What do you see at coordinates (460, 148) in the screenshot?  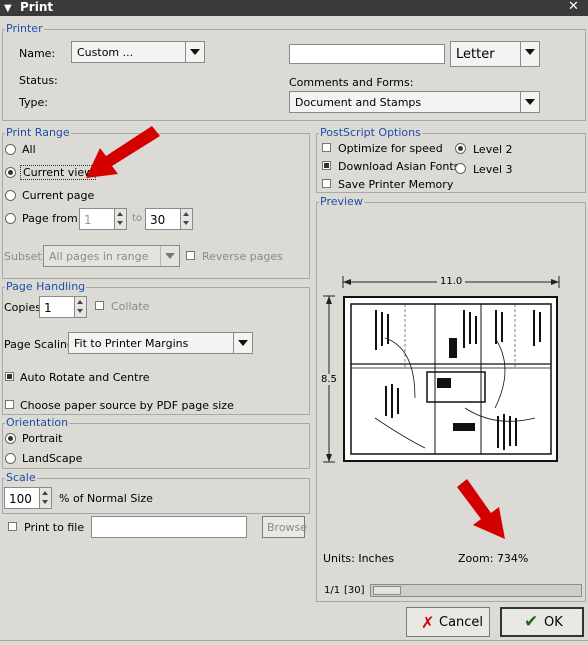 I see `level2-radio` at bounding box center [460, 148].